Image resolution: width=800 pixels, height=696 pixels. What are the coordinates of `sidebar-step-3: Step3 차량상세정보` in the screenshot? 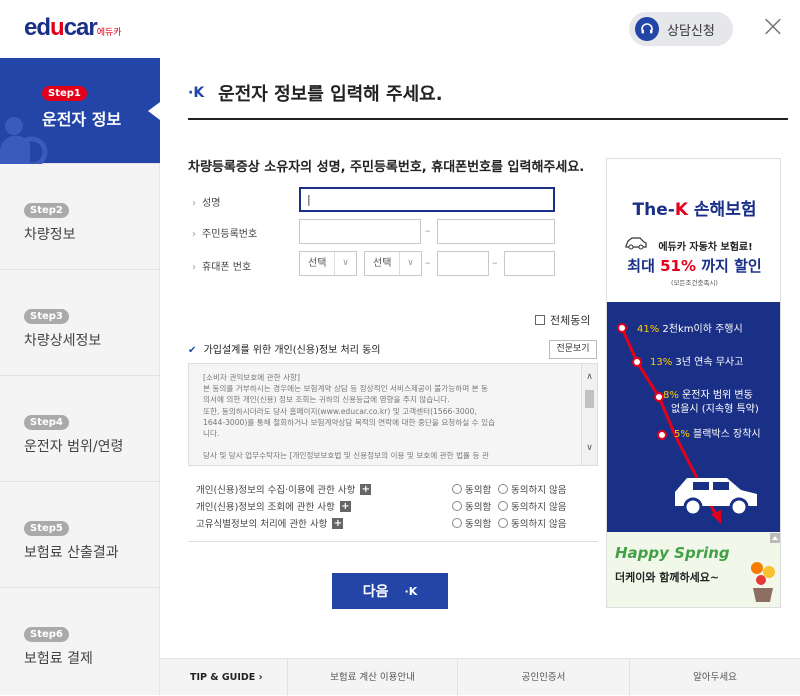 It's located at (80, 323).